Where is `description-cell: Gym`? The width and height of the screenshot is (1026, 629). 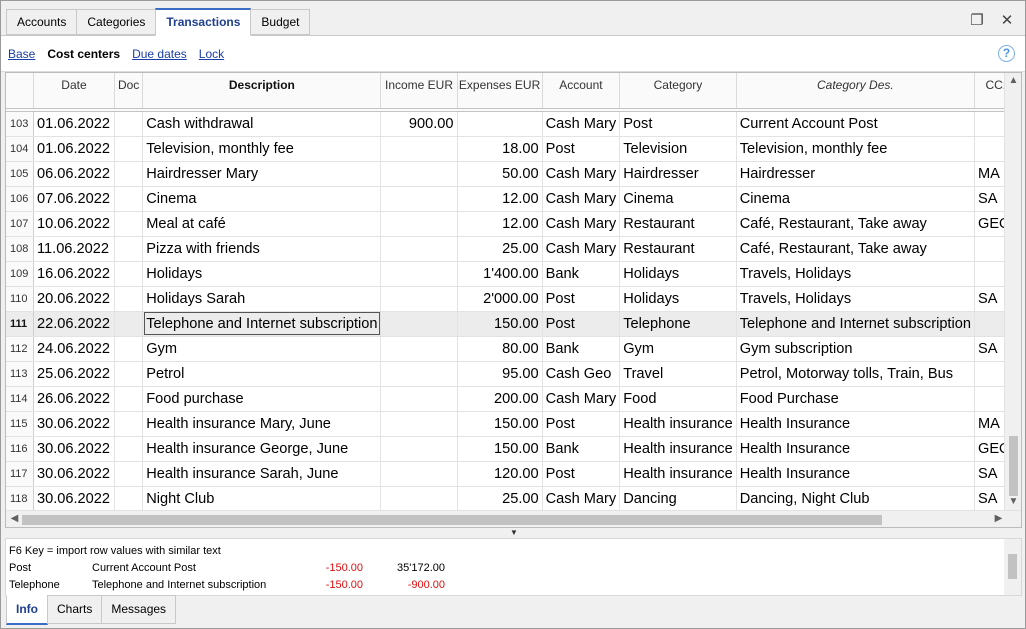
description-cell: Gym is located at coordinates (262, 349).